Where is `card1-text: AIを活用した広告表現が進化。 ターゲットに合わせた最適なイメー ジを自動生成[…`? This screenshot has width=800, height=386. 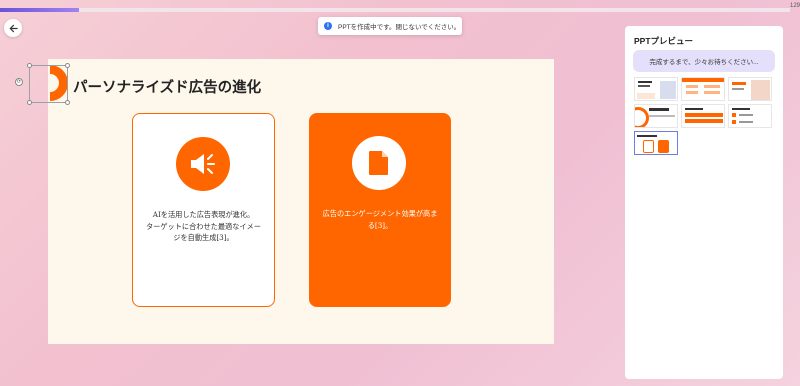 card1-text: AIを活用した広告表現が進化。 ターゲットに合わせた最適なイメー ジを自動生成[… is located at coordinates (203, 226).